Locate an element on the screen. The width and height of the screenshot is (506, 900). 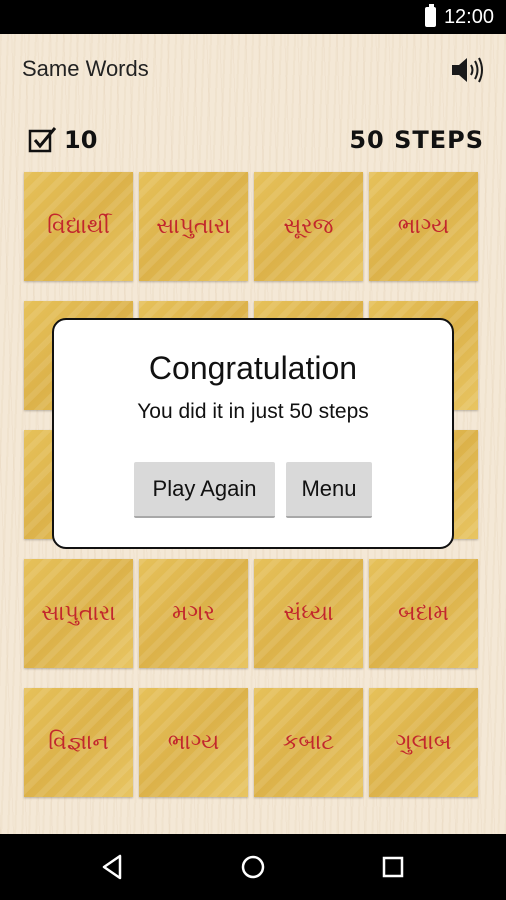
checkbox-icon is located at coordinates (42, 140).